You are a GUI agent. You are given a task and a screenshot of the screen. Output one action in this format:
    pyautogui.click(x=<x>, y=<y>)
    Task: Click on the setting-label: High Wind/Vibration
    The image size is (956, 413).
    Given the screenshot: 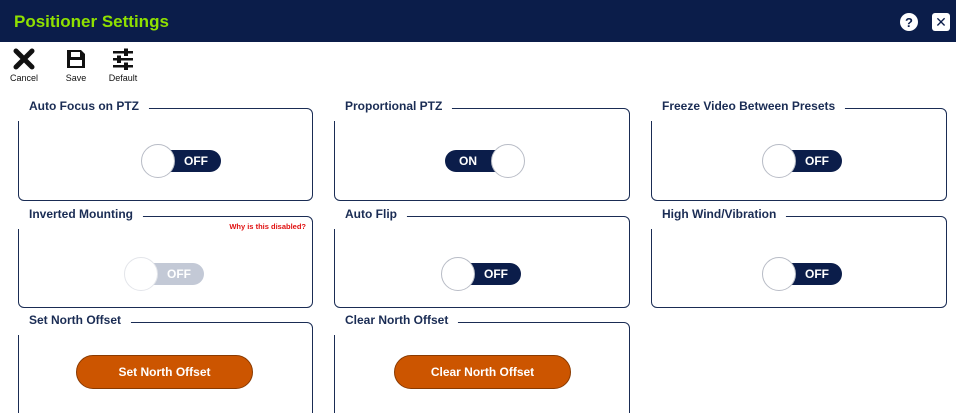 What is the action you would take?
    pyautogui.click(x=718, y=217)
    